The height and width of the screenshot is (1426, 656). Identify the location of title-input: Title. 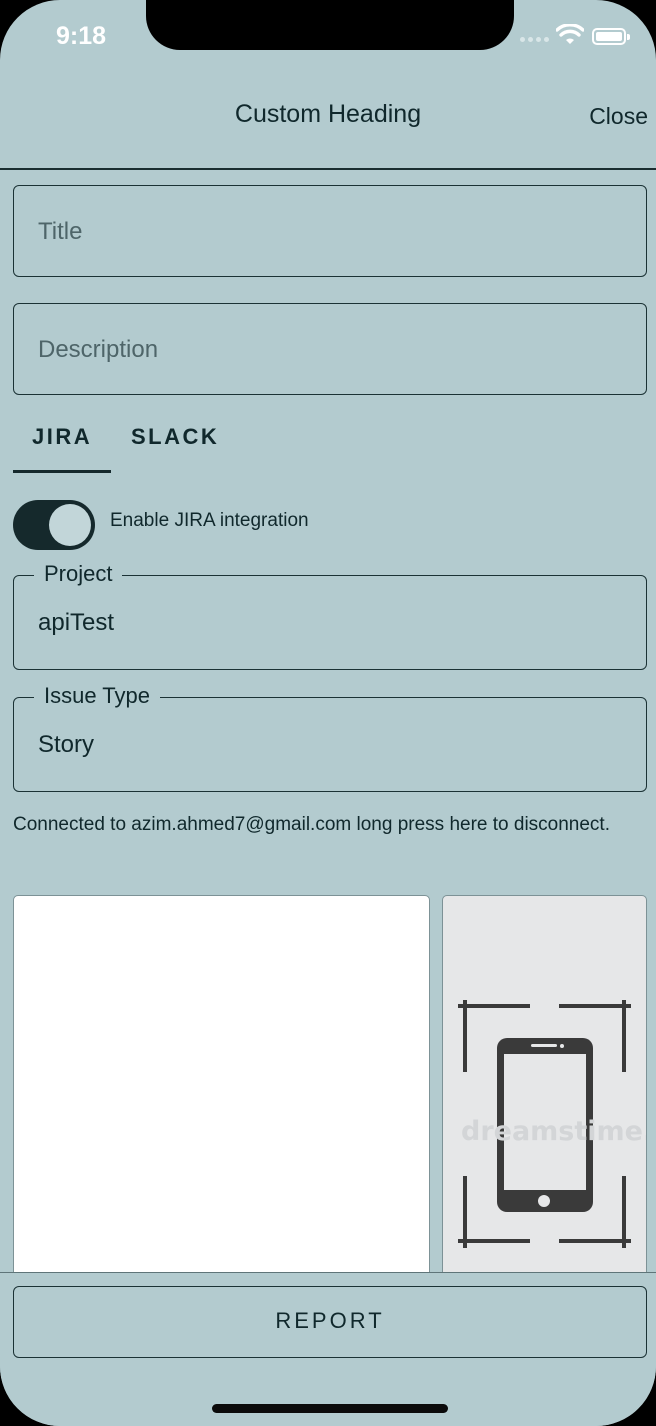
(330, 231).